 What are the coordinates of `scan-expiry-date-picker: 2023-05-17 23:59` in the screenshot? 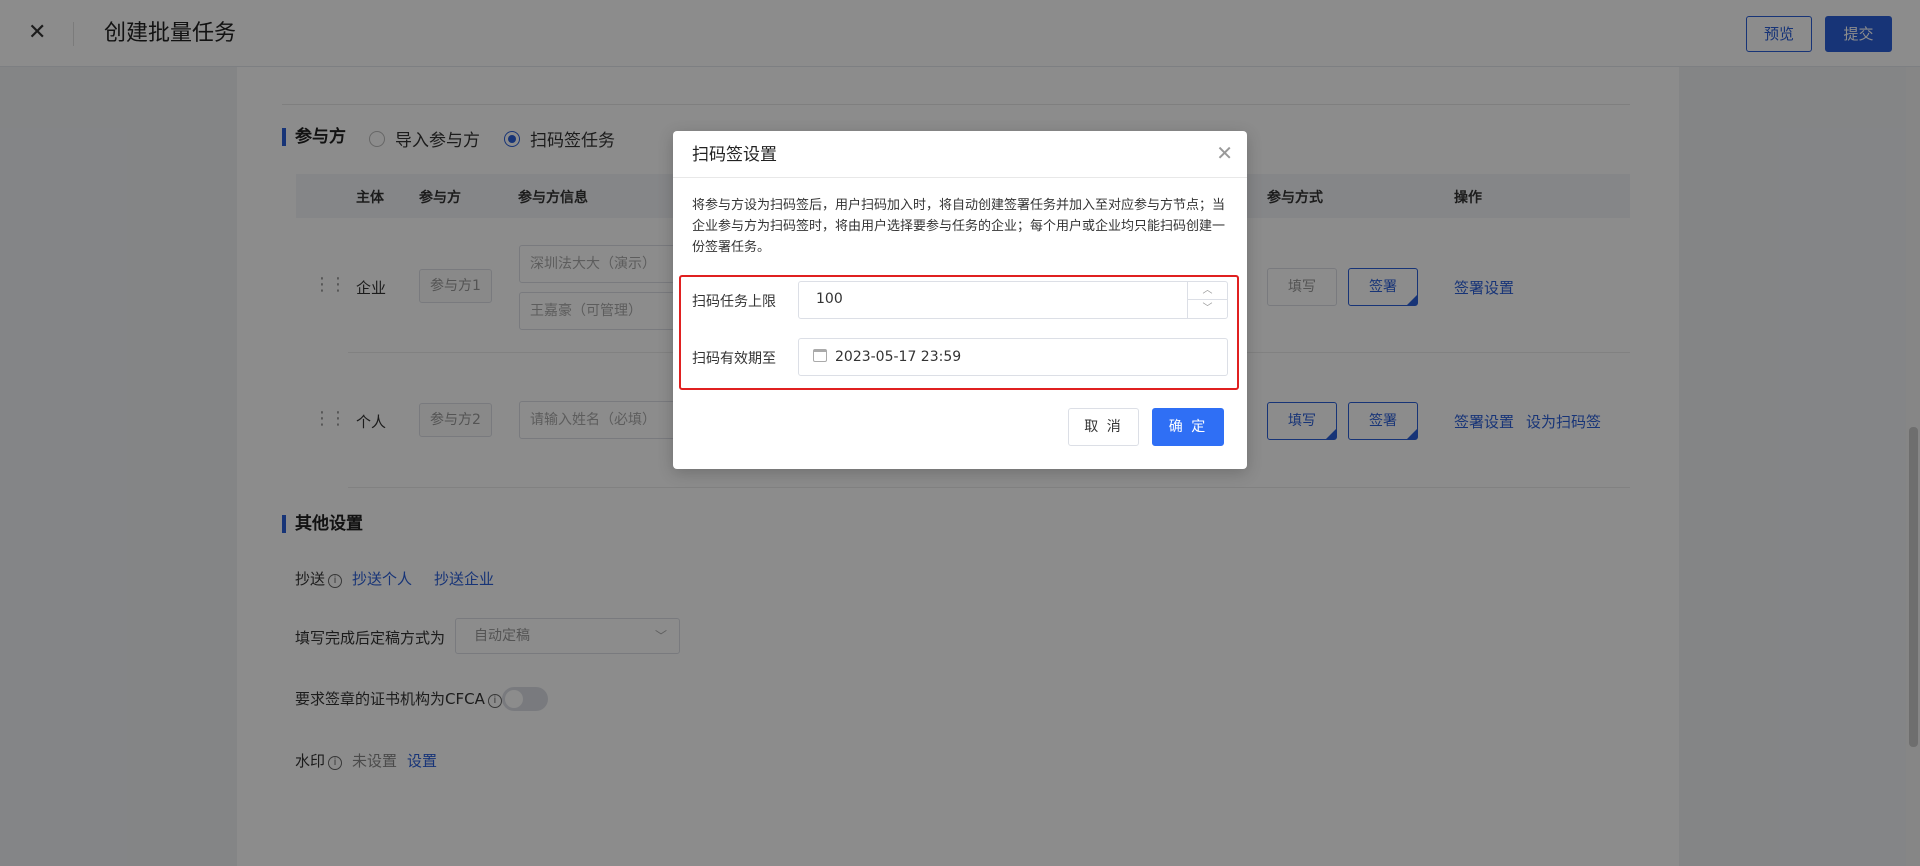 It's located at (1013, 357).